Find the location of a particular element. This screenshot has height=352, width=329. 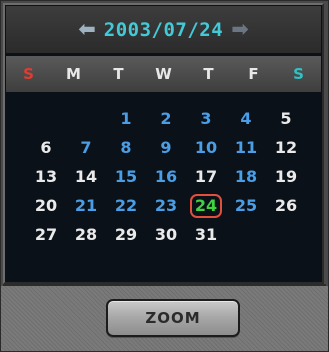

day-cell: 9 is located at coordinates (166, 147).